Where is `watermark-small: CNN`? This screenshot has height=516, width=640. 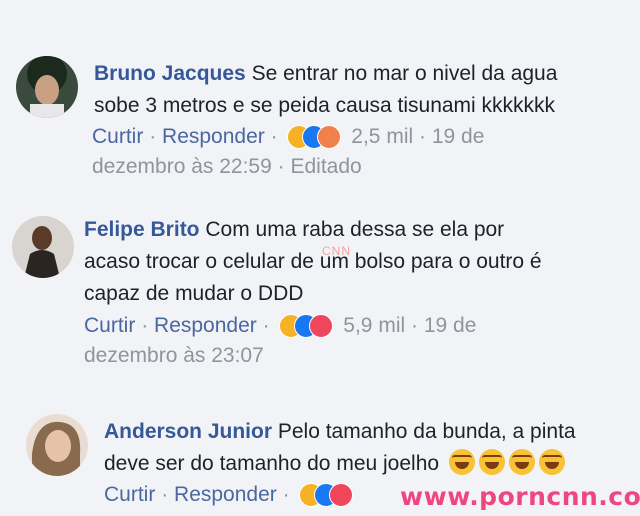 watermark-small: CNN is located at coordinates (336, 251).